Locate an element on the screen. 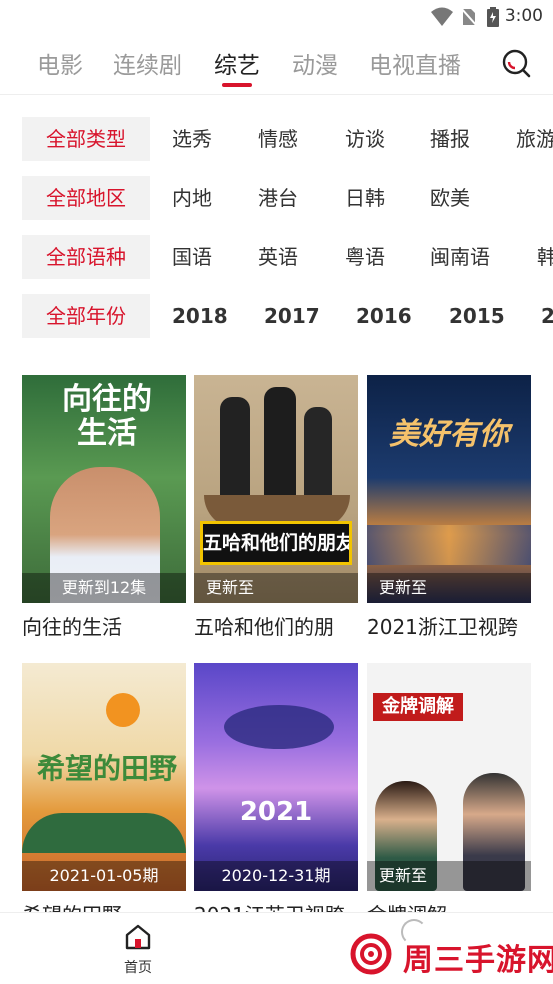 This screenshot has height=984, width=553. filter-type-option: 旅游 is located at coordinates (534, 139).